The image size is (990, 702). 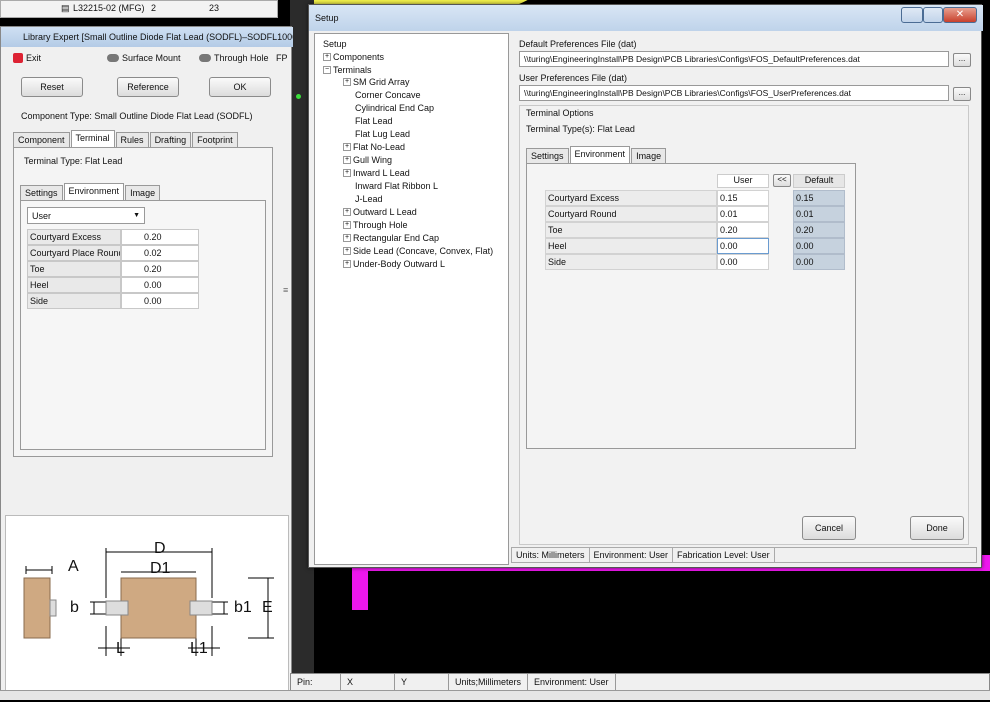 I want to click on tab-terminal: Terminal, so click(x=92, y=138).